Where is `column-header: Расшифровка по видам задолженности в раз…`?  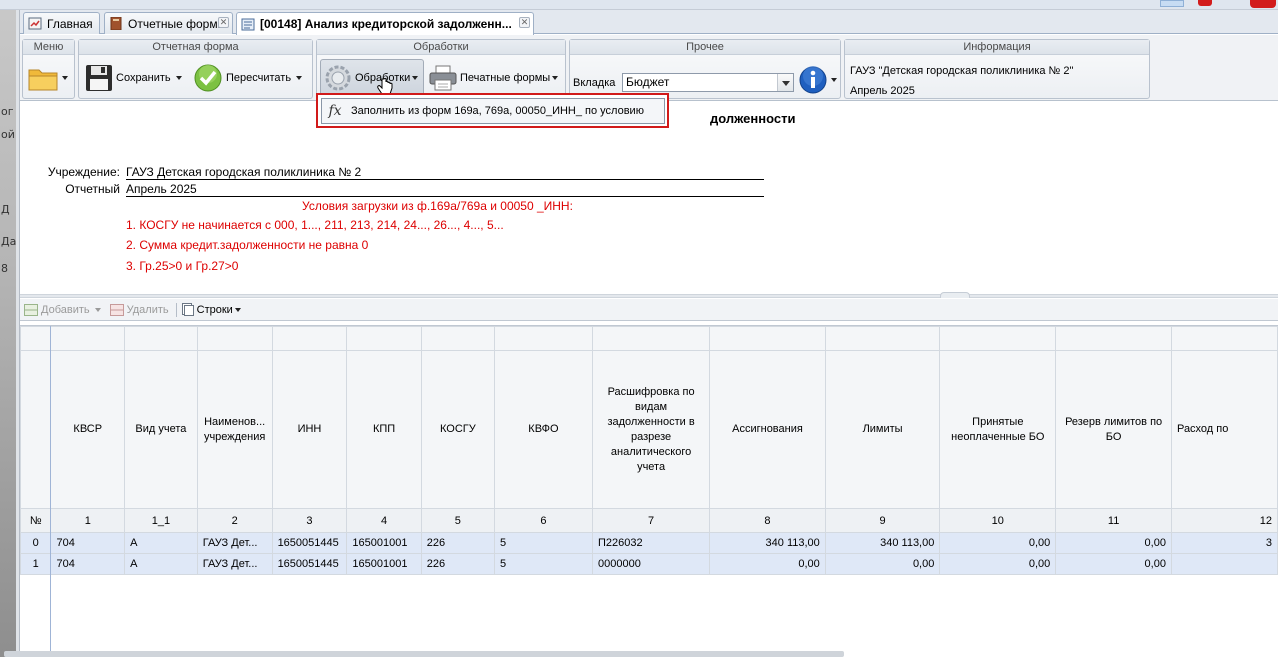 column-header: Расшифровка по видам задолженности в раз… is located at coordinates (651, 429).